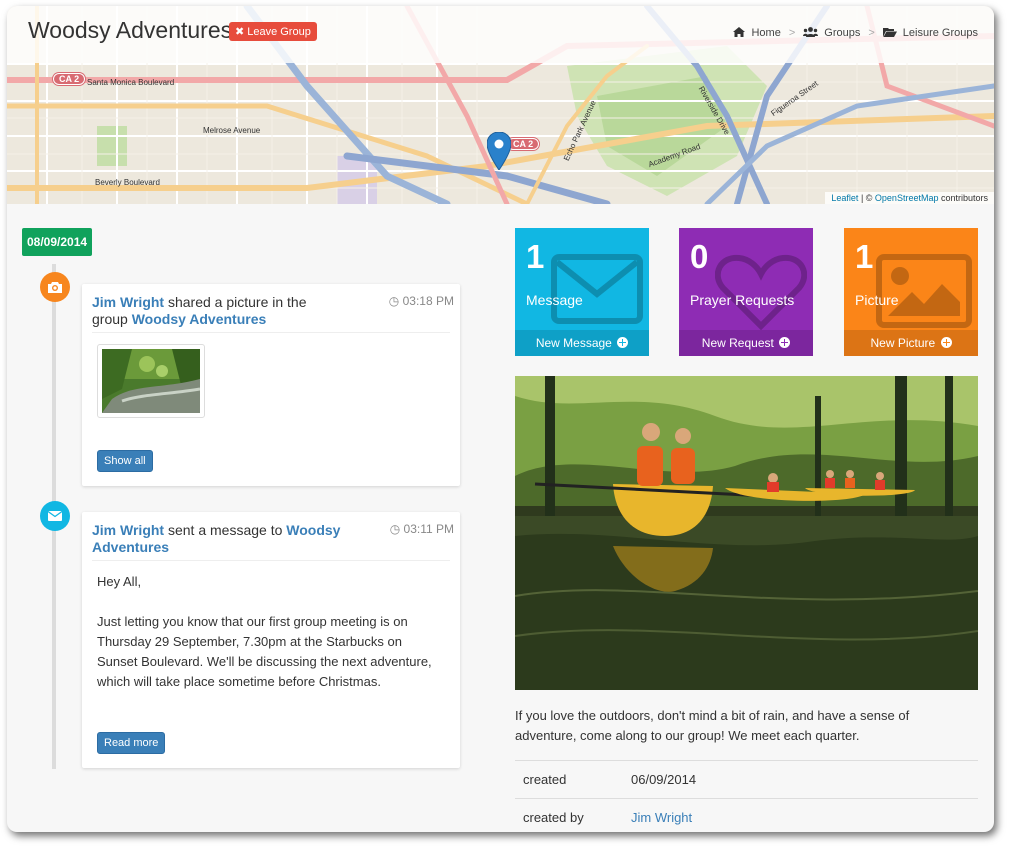 This screenshot has width=1017, height=855. I want to click on detail-value: 06/09/2014, so click(664, 779).